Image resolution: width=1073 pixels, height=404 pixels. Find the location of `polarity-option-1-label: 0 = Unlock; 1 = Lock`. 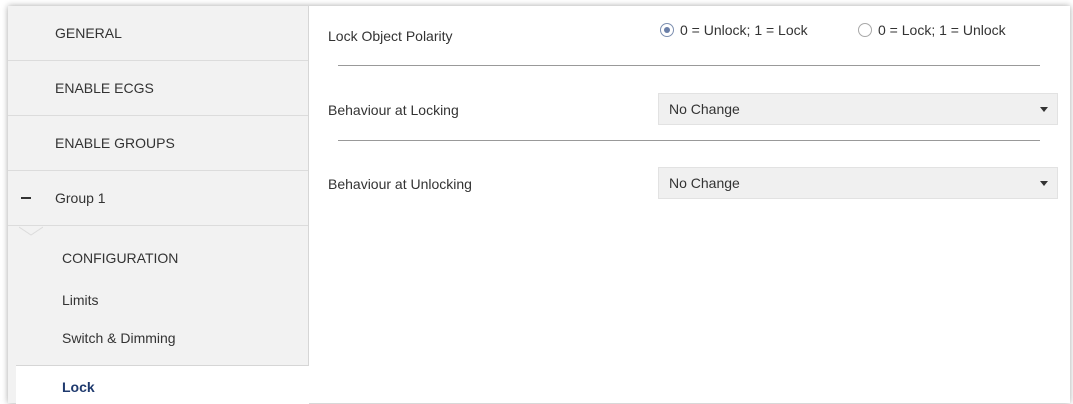

polarity-option-1-label: 0 = Unlock; 1 = Lock is located at coordinates (744, 30).